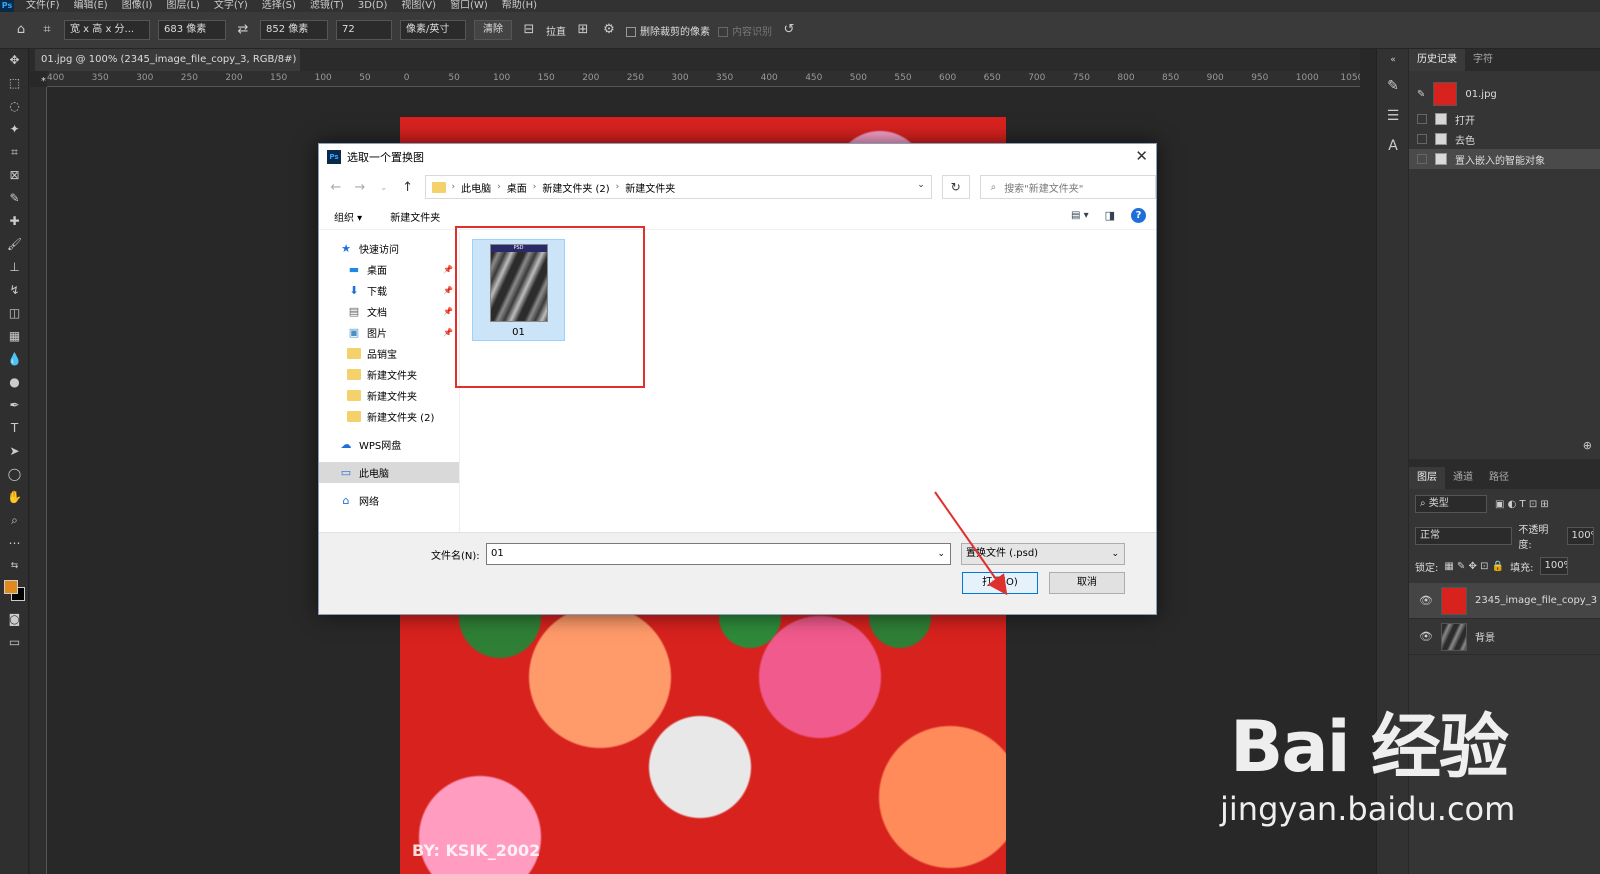 The height and width of the screenshot is (874, 1600). Describe the element at coordinates (14, 313) in the screenshot. I see `eraser-tool-icon: ◫` at that location.